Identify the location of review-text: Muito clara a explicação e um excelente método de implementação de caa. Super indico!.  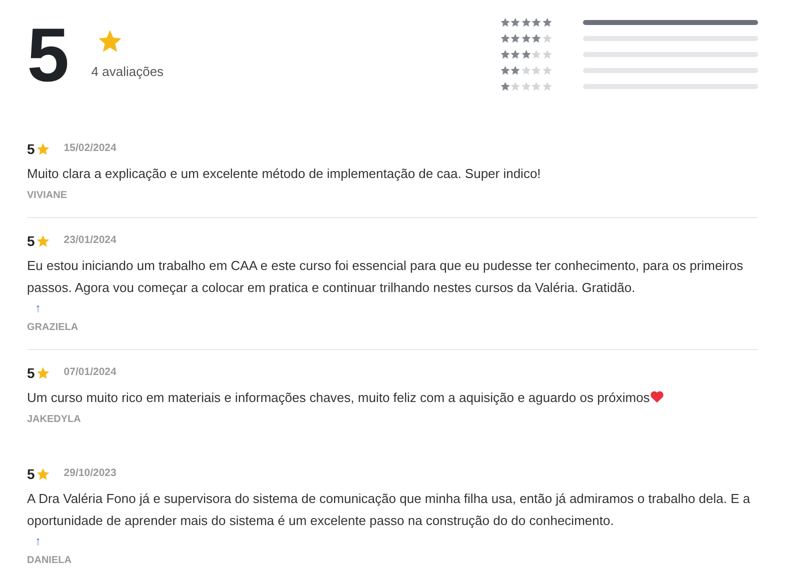
(284, 173).